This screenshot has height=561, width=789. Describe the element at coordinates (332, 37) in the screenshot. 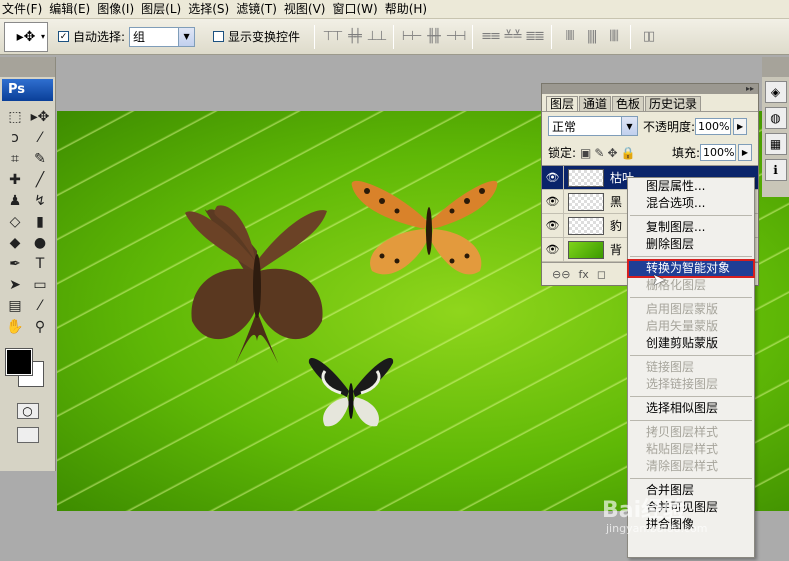

I see `align-top-icon: ⊤⊤` at that location.